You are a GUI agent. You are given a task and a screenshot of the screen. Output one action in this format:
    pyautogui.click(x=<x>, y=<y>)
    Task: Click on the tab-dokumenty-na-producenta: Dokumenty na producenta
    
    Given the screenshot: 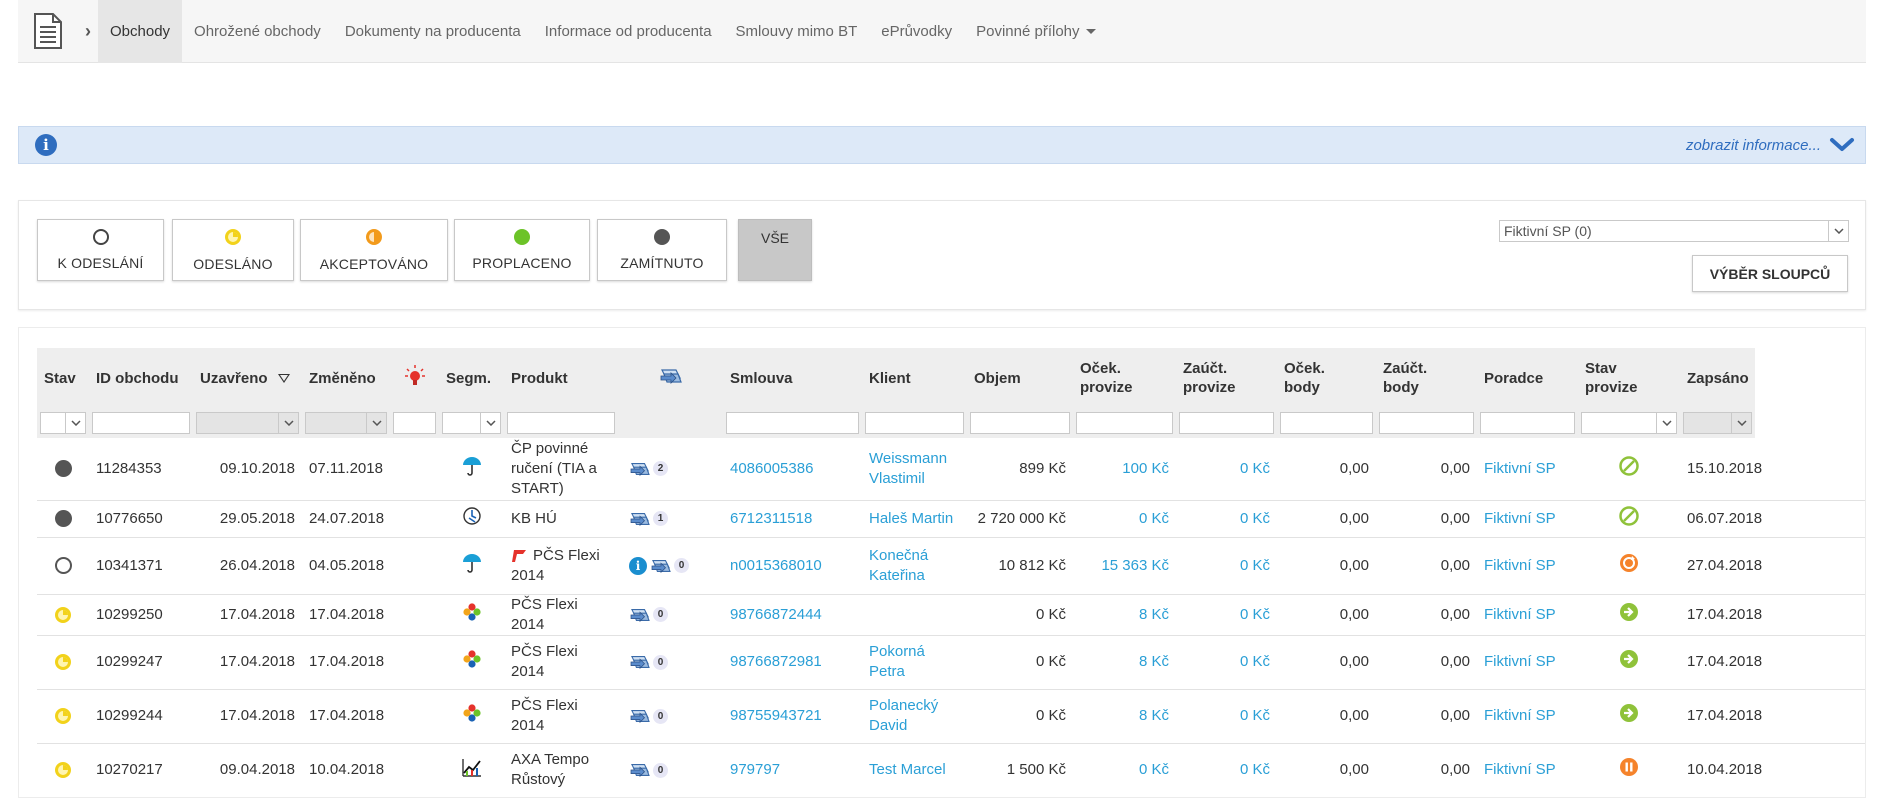 What is the action you would take?
    pyautogui.click(x=433, y=31)
    